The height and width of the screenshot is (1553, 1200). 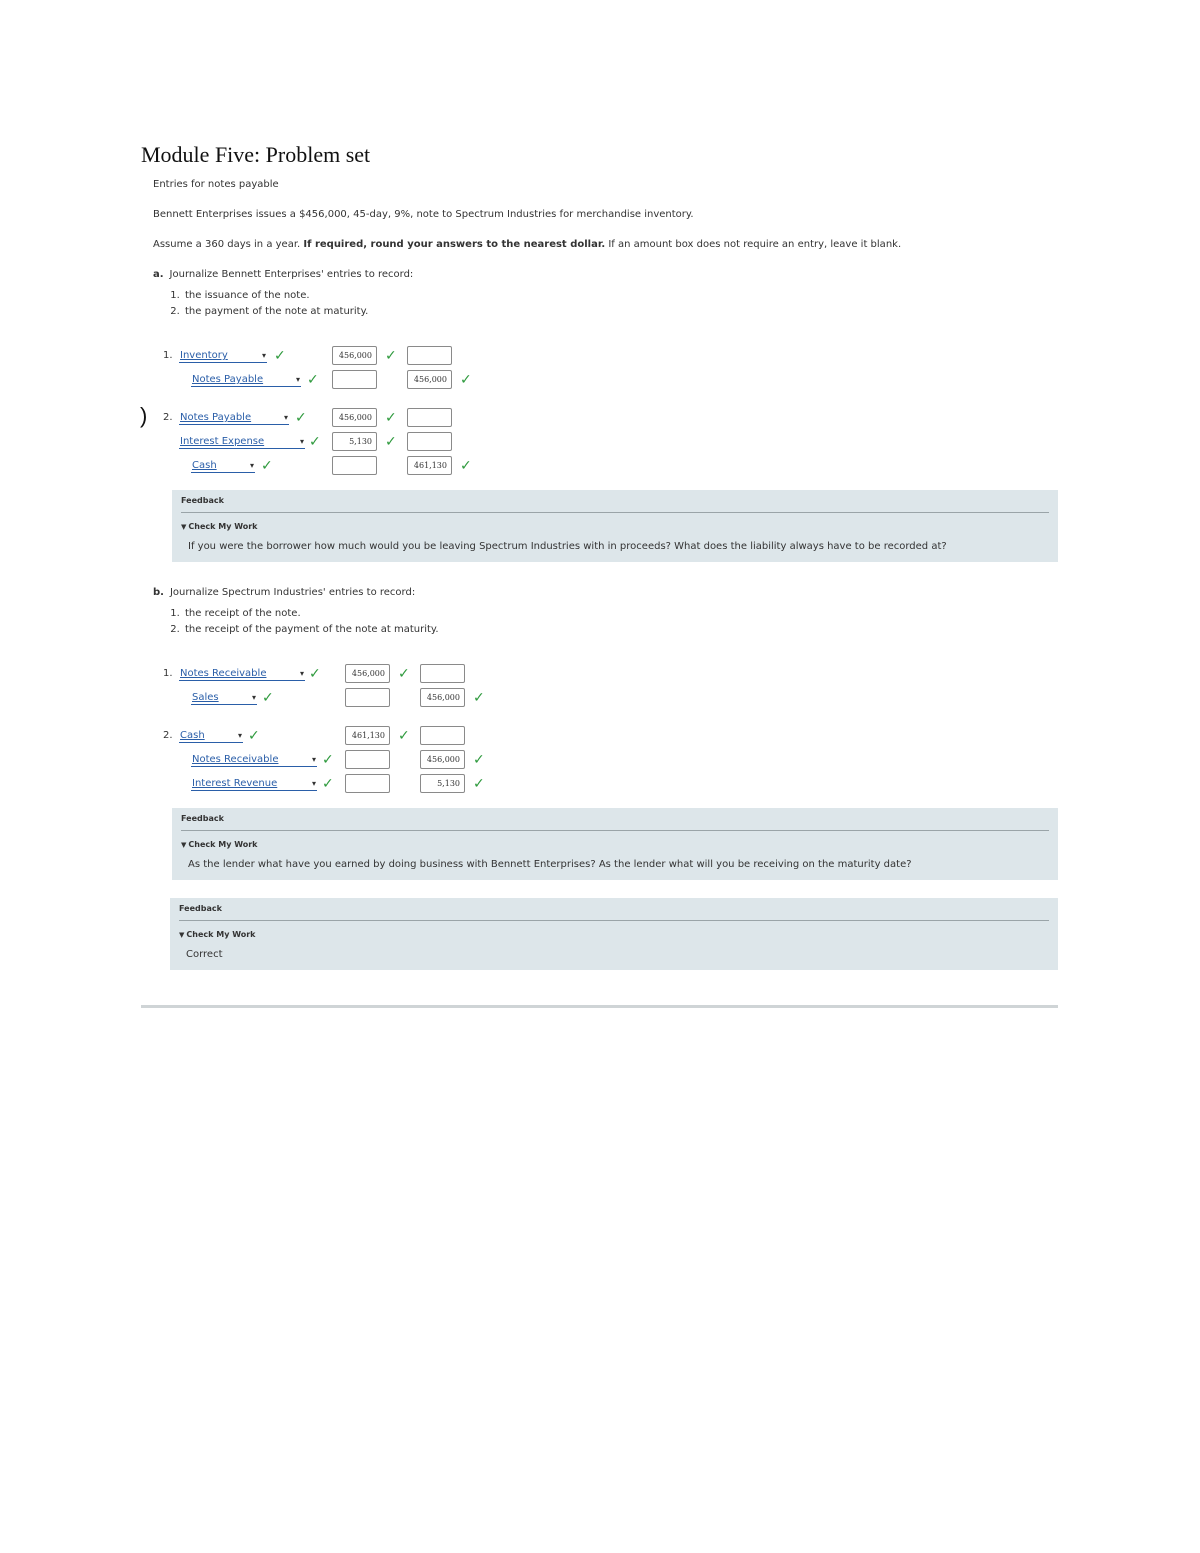 What do you see at coordinates (610, 700) in the screenshot?
I see `journal-row: Sales ▾ ✓ 456,000 ✓` at bounding box center [610, 700].